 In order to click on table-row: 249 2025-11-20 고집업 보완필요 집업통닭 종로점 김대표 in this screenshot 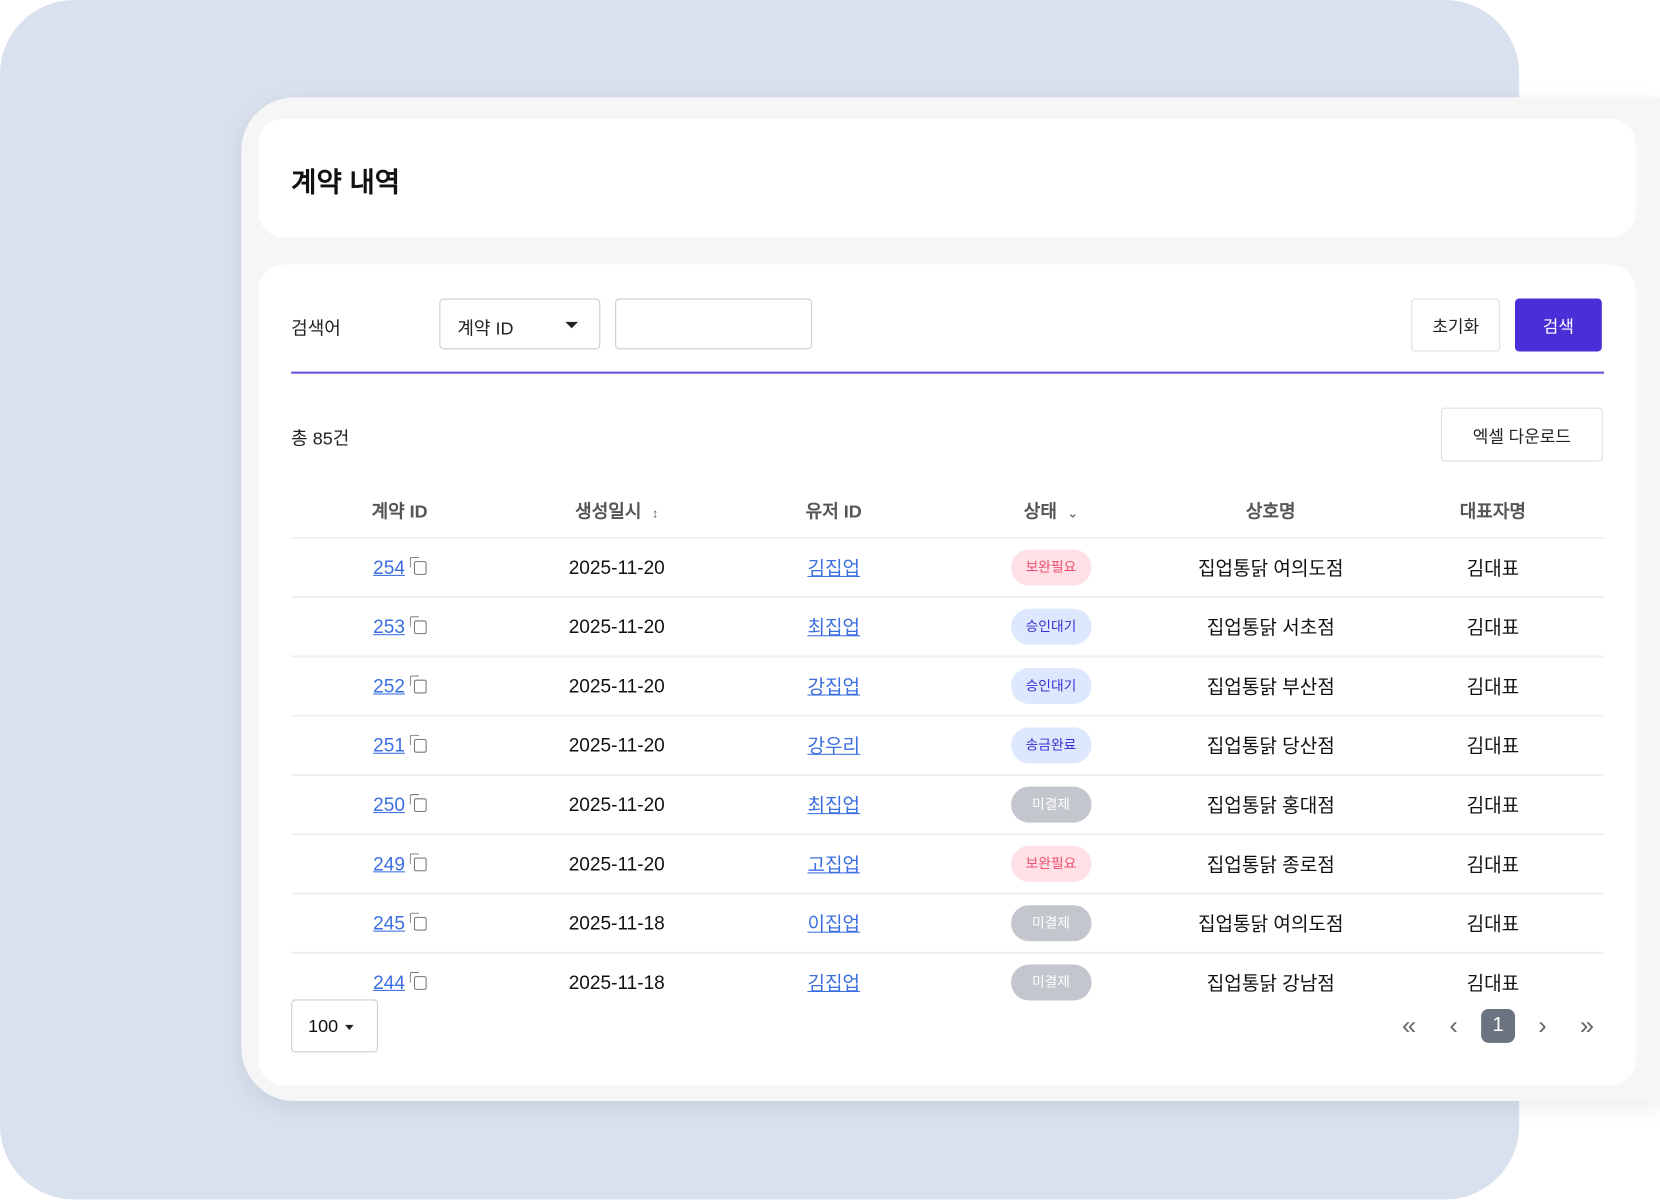, I will do `click(947, 864)`.